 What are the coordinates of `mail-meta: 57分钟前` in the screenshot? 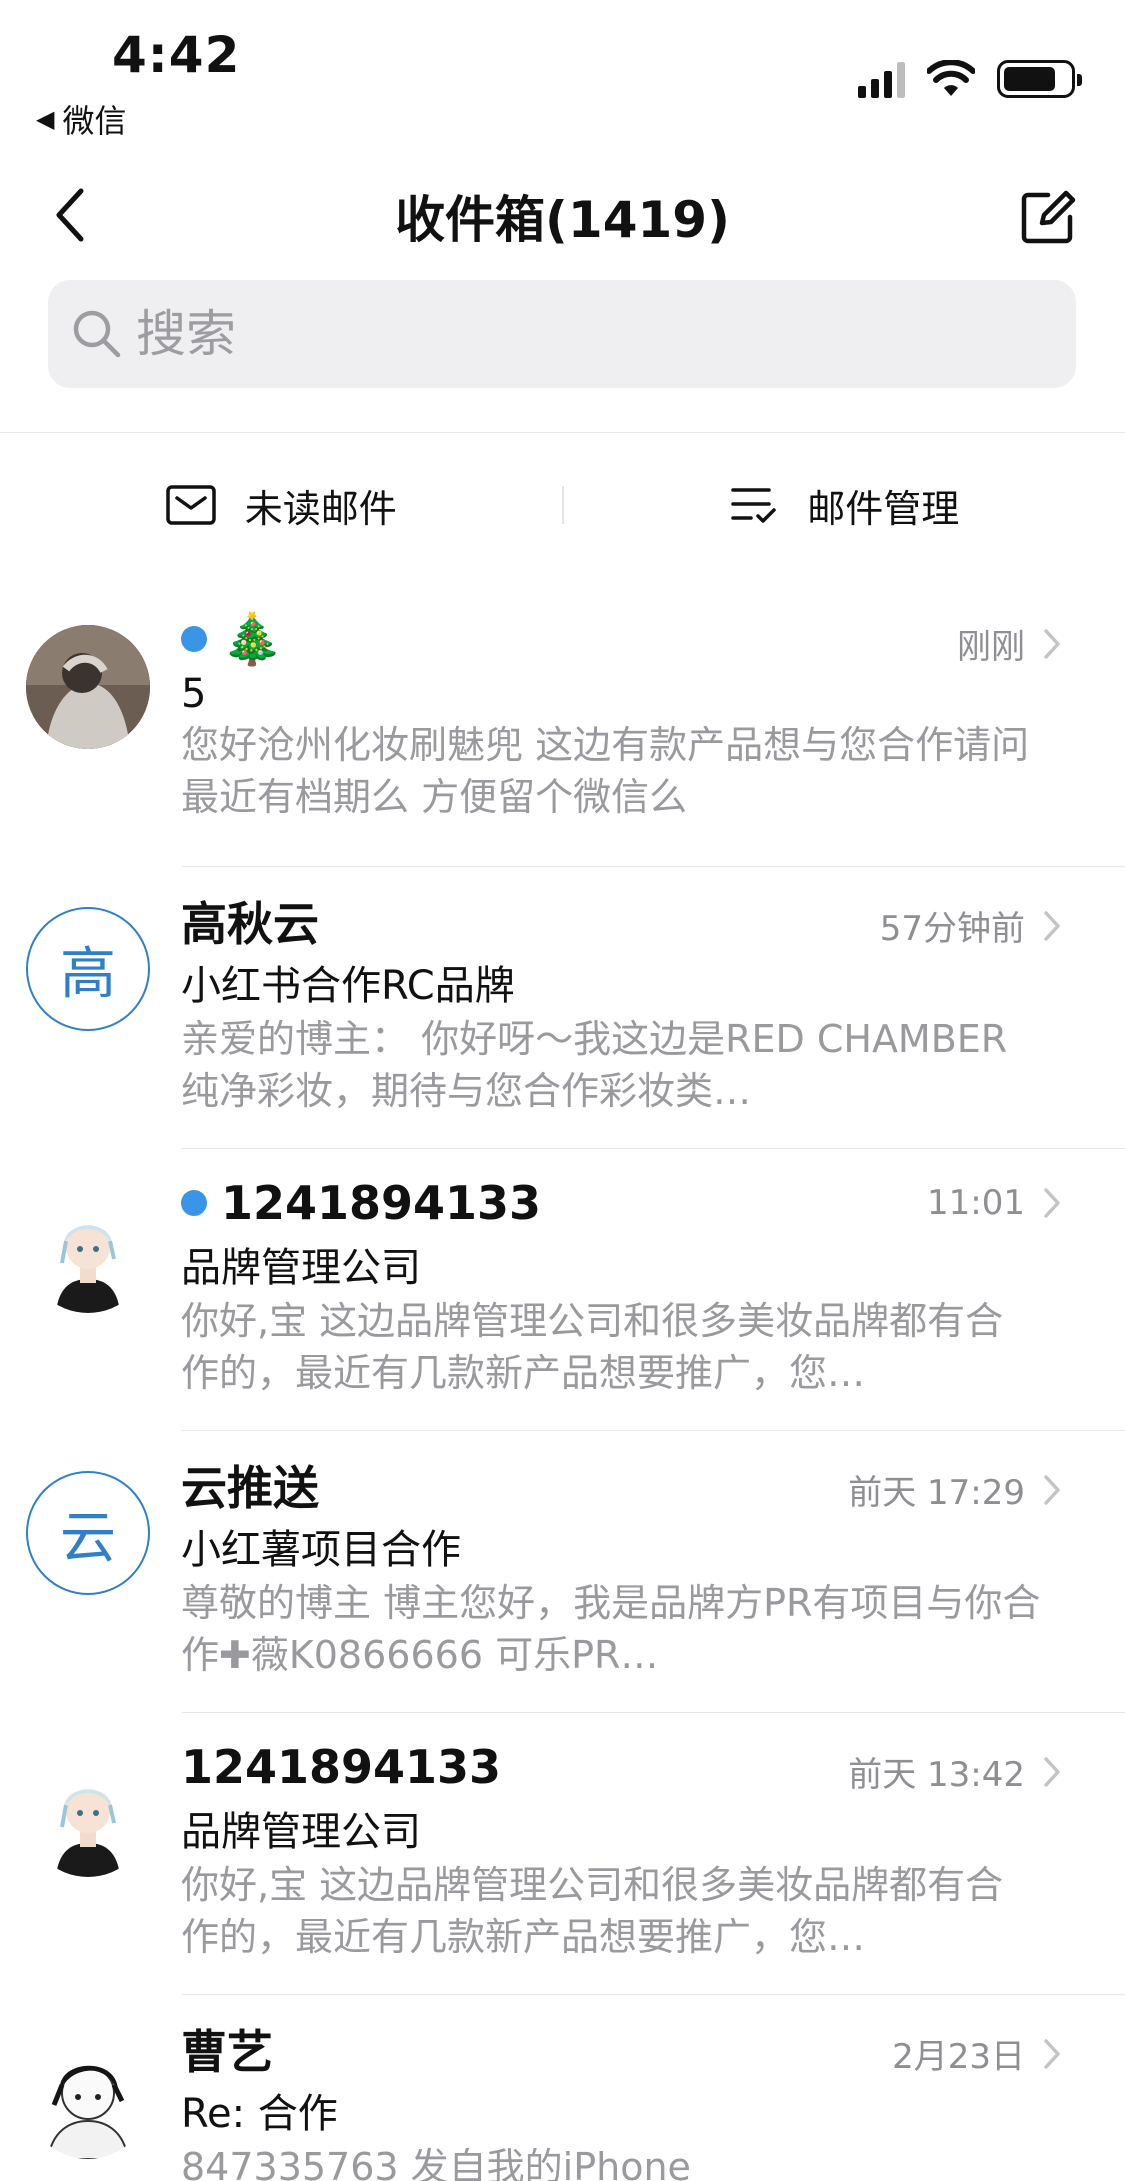 It's located at (970, 925).